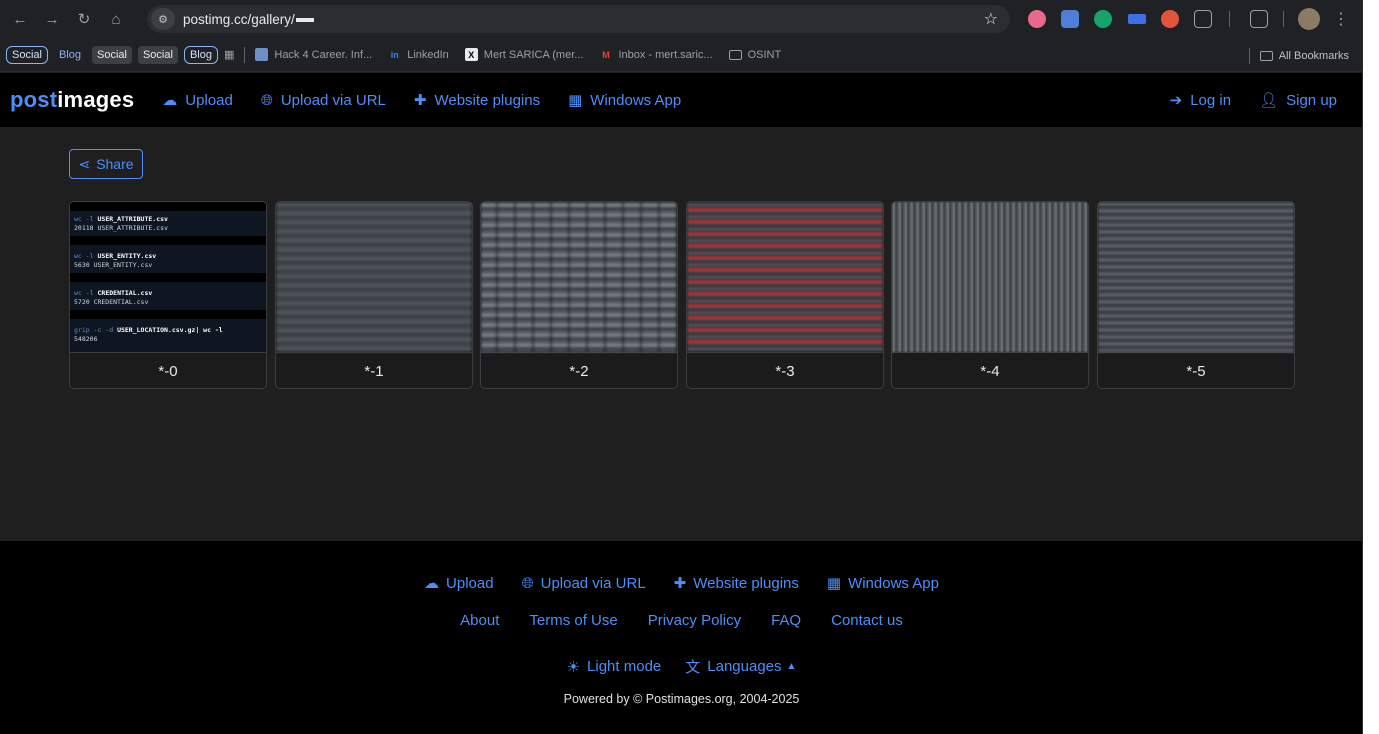 The image size is (1379, 734). What do you see at coordinates (573, 620) in the screenshot?
I see `footer-terms-link: Terms of Use` at bounding box center [573, 620].